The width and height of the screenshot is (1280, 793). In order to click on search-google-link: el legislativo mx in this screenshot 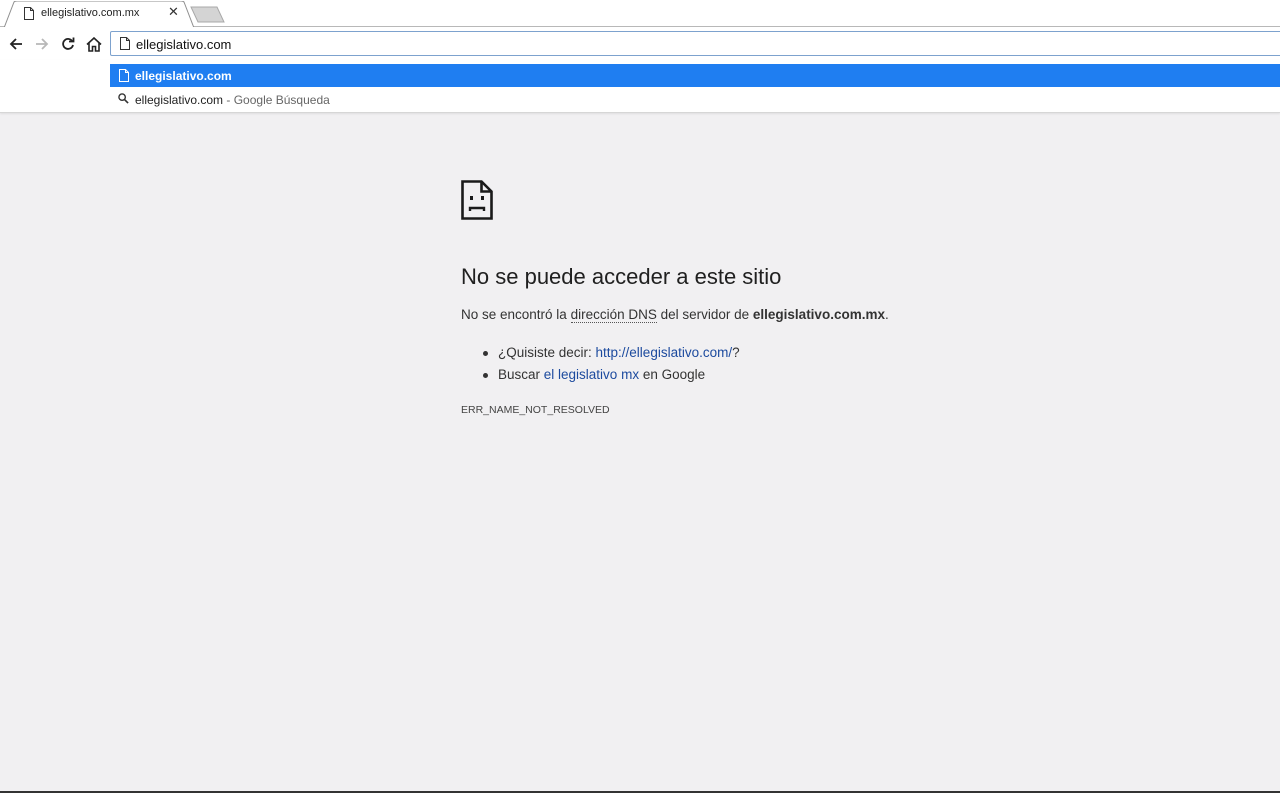, I will do `click(591, 374)`.